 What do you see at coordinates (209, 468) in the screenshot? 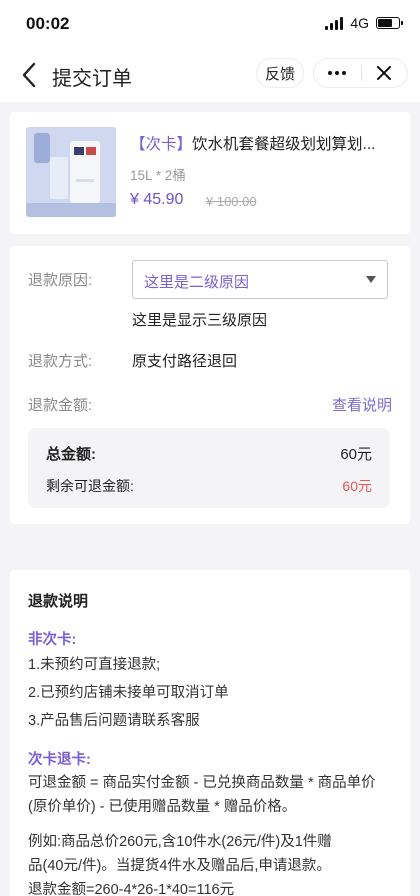
I see `amount-summary: 总金额: 60元 剩余可退金额: 60元` at bounding box center [209, 468].